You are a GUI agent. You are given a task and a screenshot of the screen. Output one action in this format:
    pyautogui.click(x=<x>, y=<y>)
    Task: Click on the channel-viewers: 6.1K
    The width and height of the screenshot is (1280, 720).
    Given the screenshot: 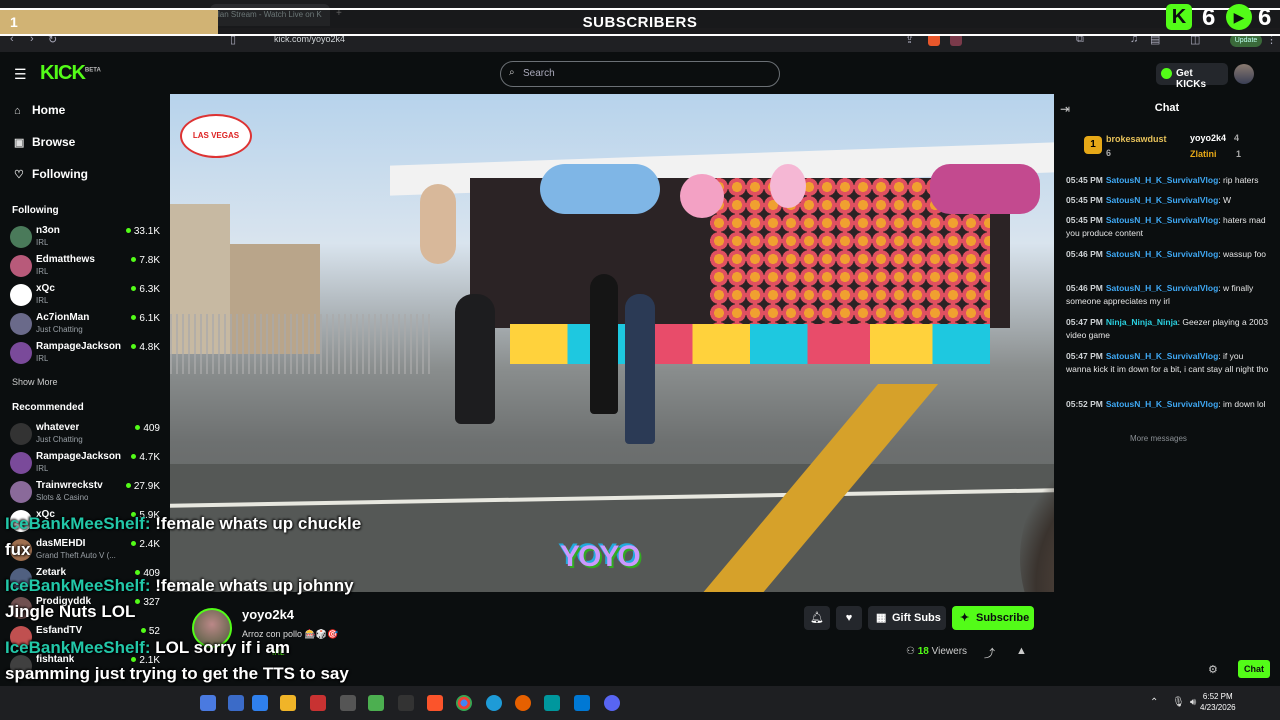 What is the action you would take?
    pyautogui.click(x=145, y=318)
    